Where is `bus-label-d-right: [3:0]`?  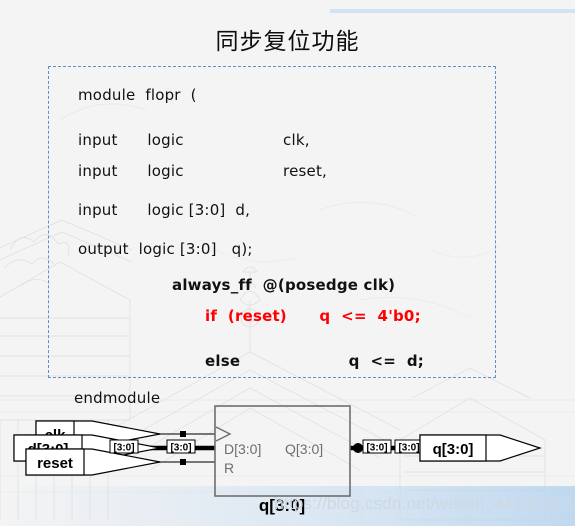 bus-label-d-right: [3:0] is located at coordinates (181, 446).